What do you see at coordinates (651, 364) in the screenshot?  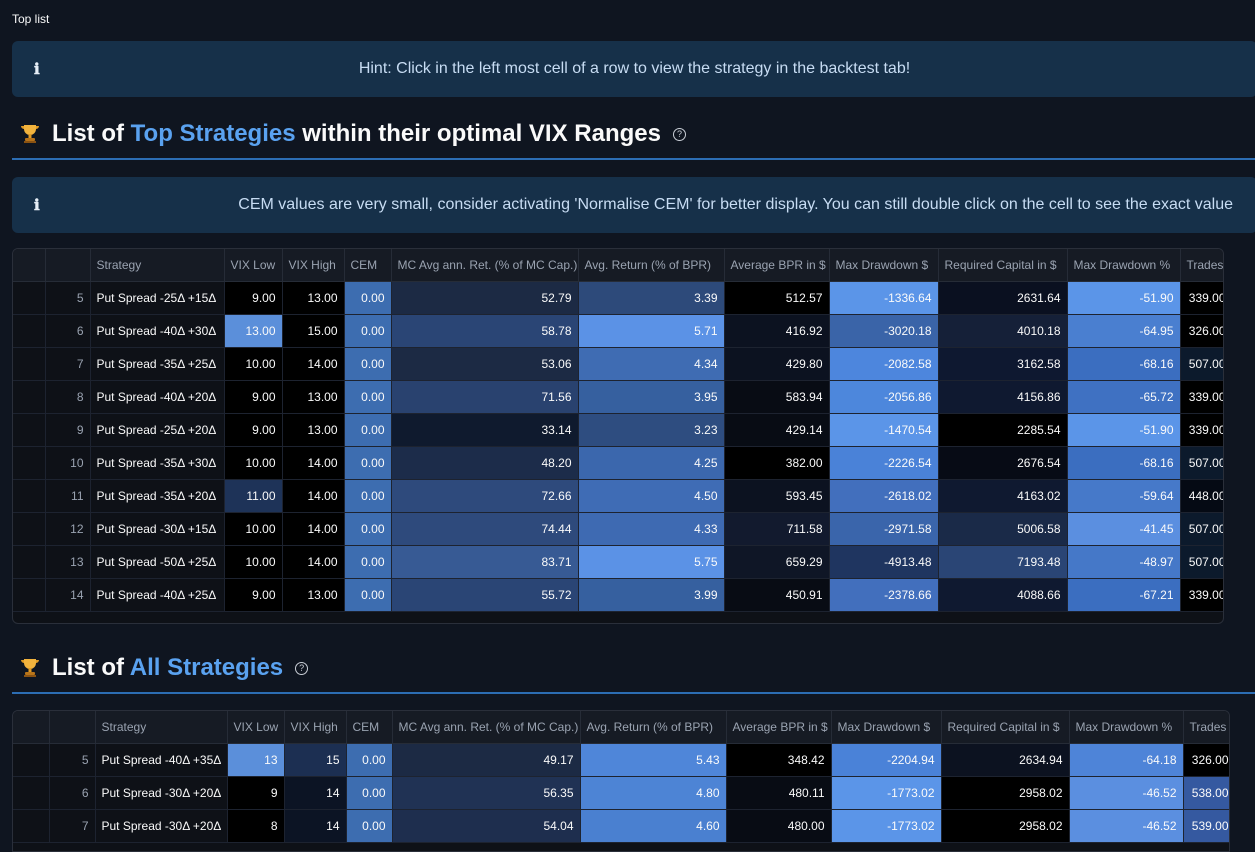 I see `value-cell: 4.34` at bounding box center [651, 364].